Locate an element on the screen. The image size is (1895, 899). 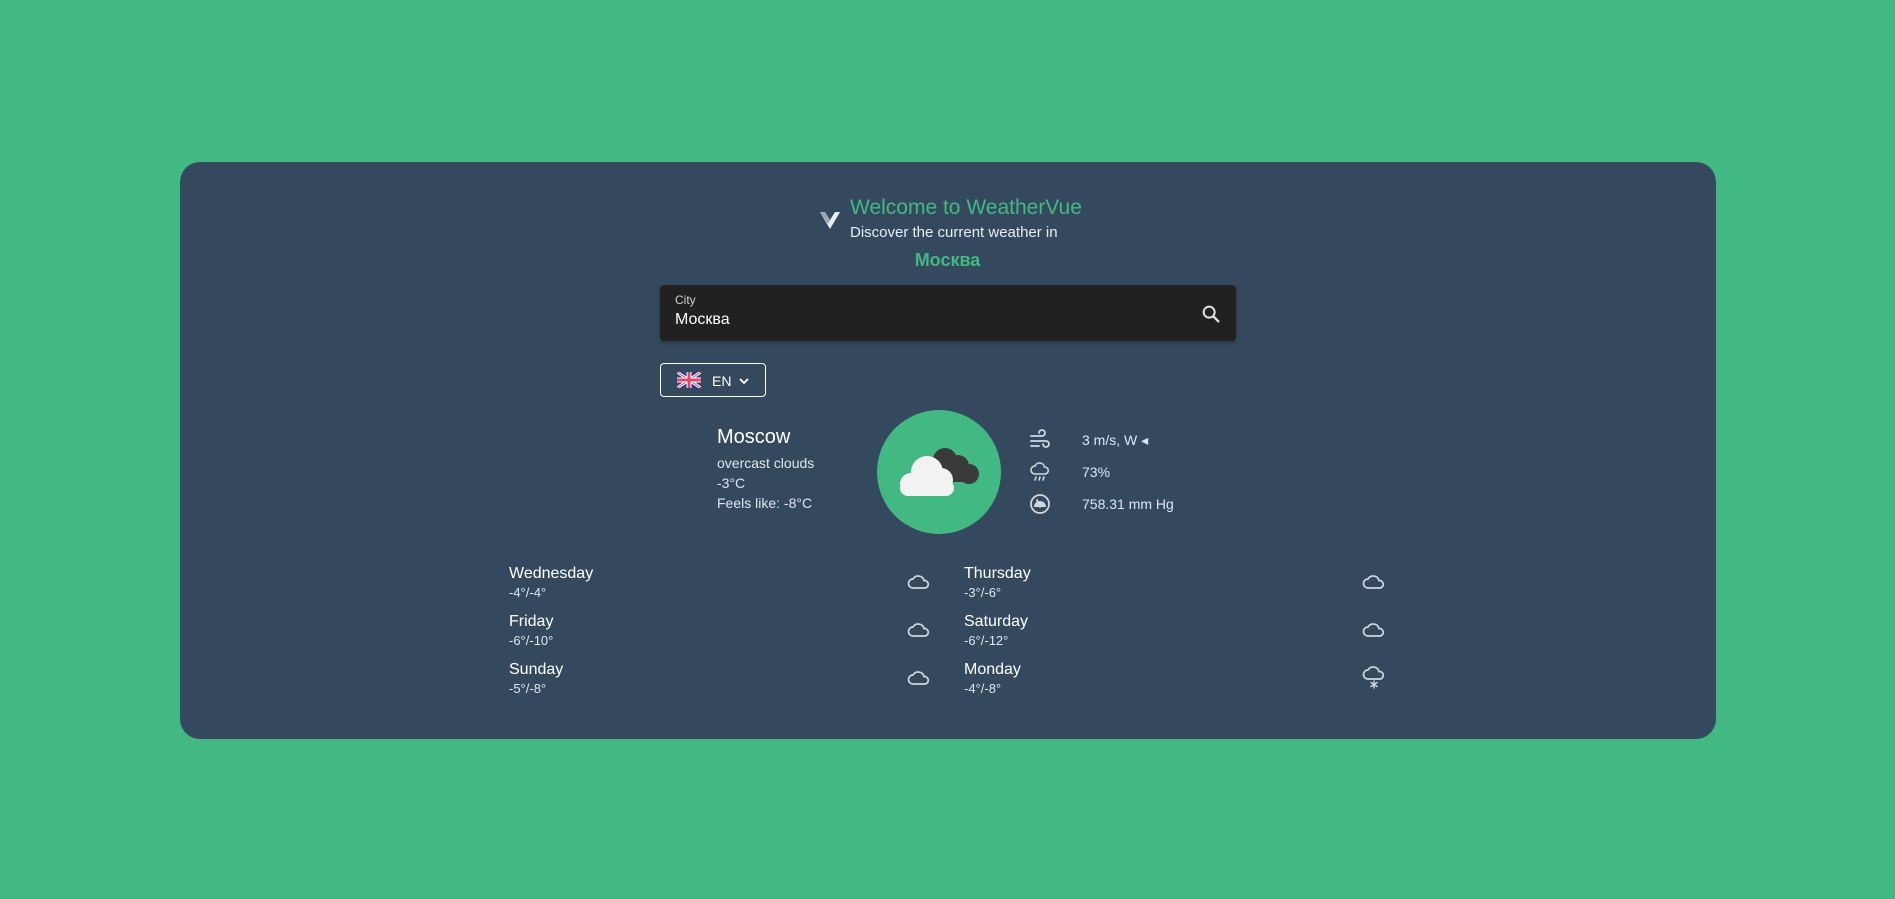
gauge-icon is located at coordinates (1040, 504).